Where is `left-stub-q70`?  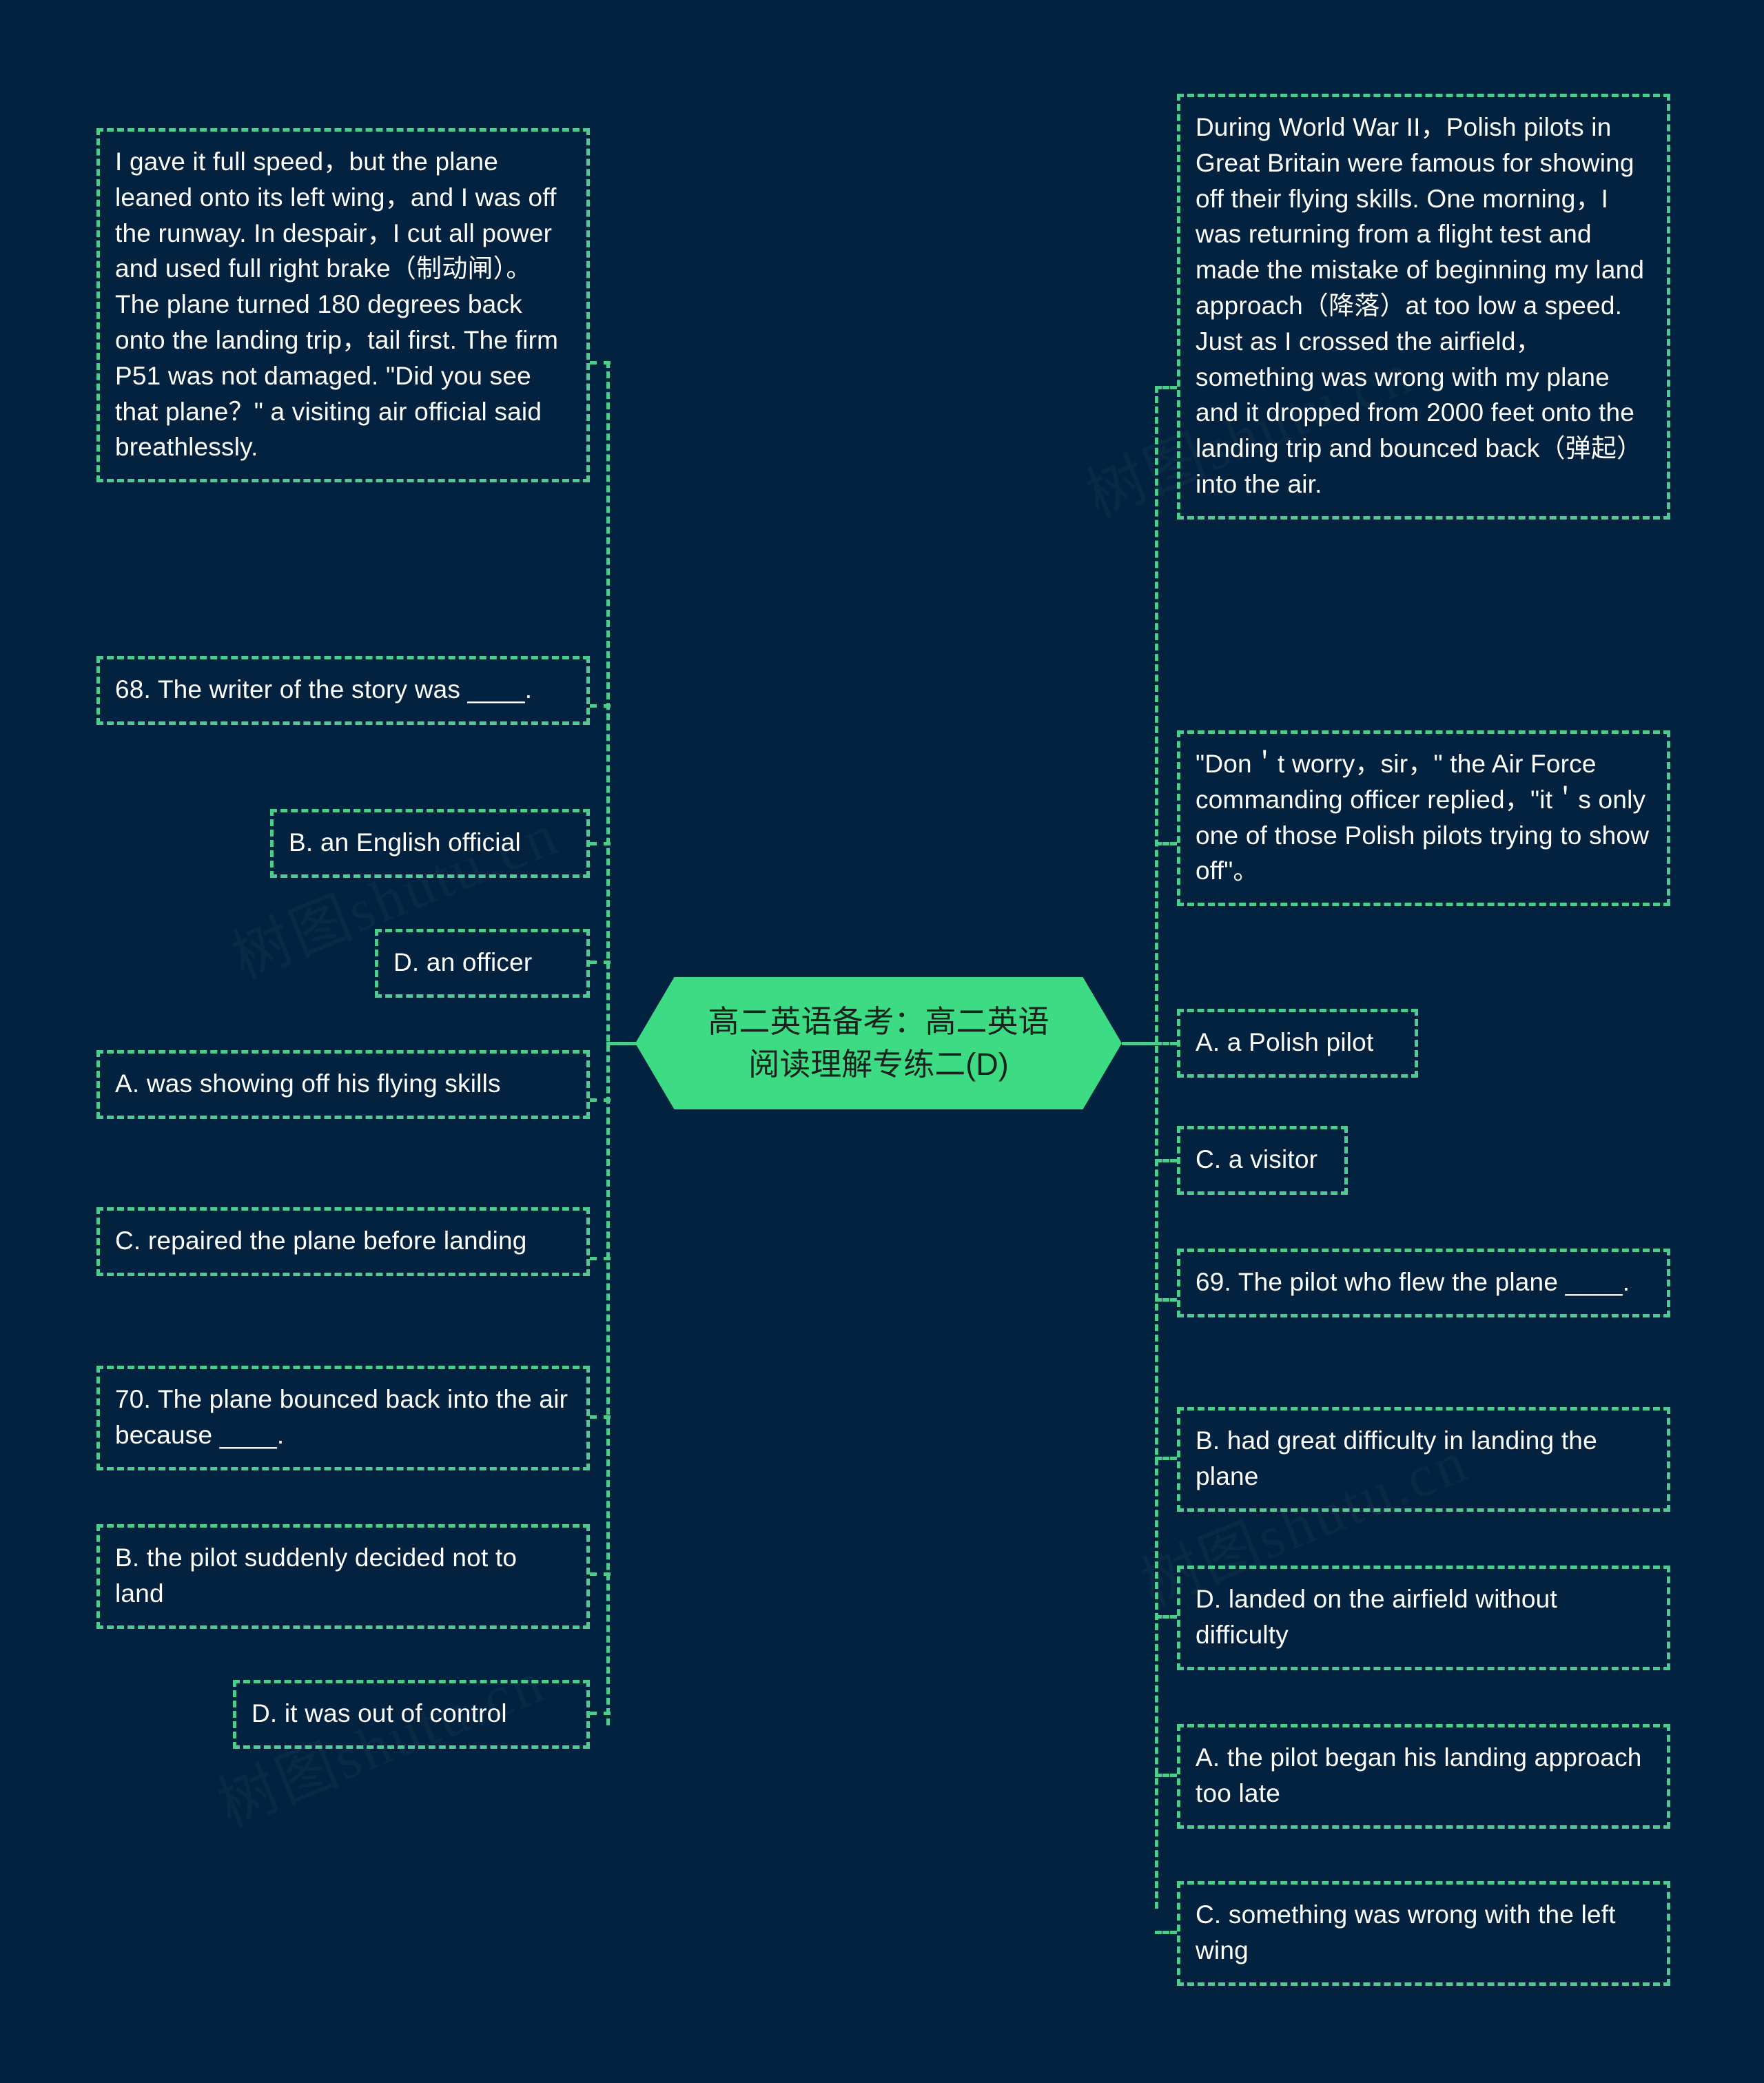 left-stub-q70 is located at coordinates (600, 1417).